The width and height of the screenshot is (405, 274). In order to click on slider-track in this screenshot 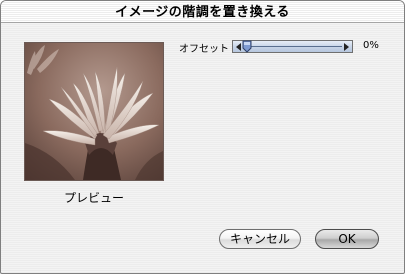, I will do `click(293, 46)`.